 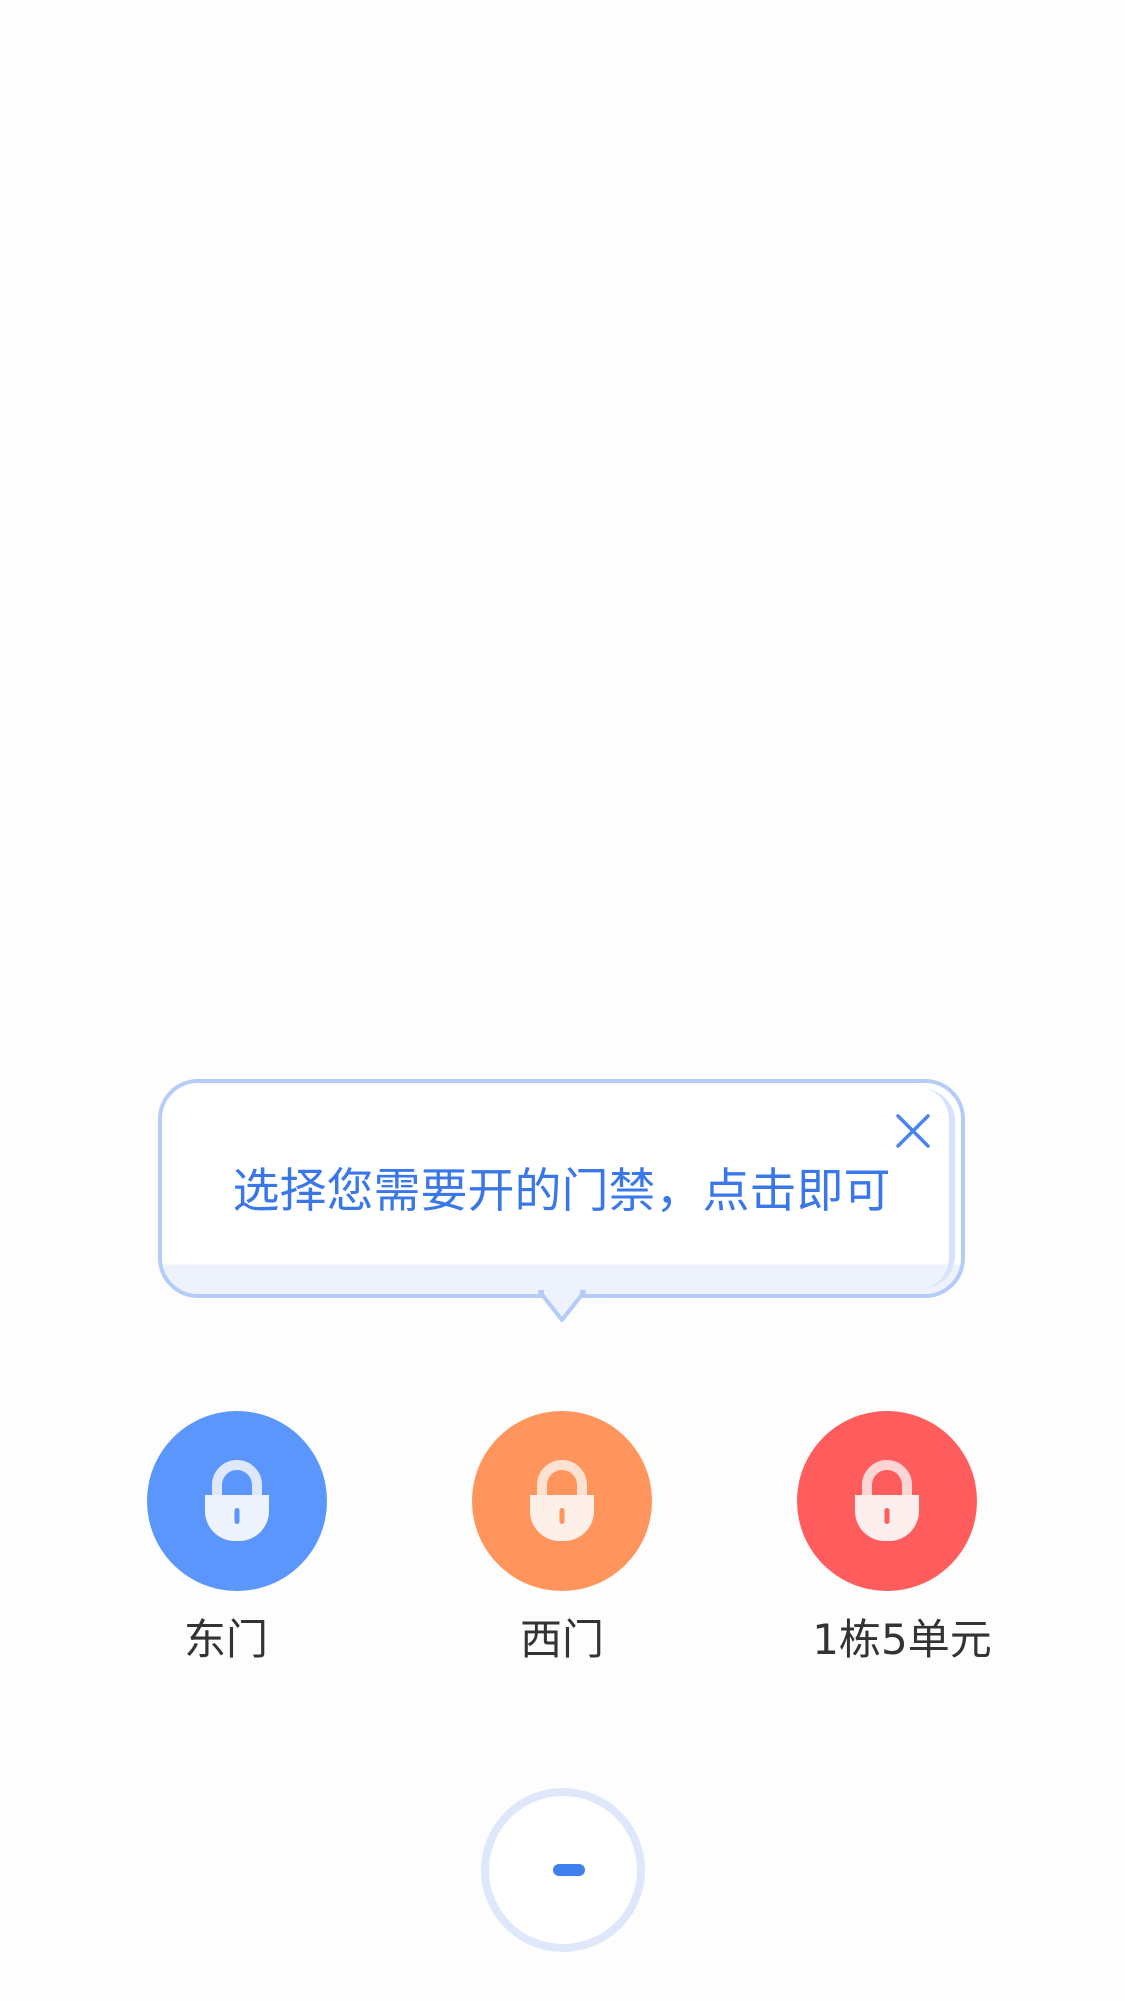 I want to click on minus-icon, so click(x=569, y=1870).